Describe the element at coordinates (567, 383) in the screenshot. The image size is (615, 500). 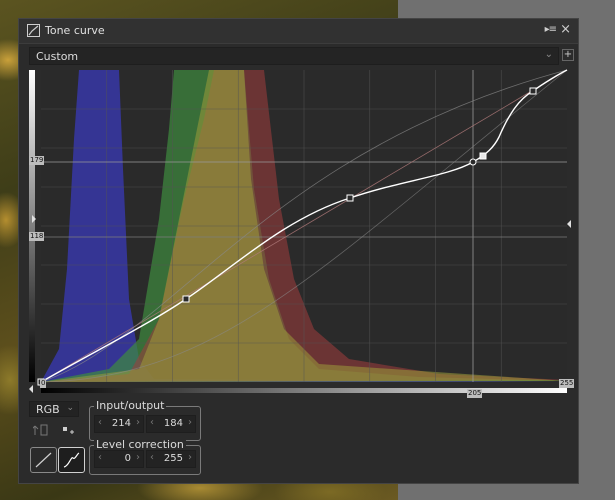
I see `input-max-marker: 255` at that location.